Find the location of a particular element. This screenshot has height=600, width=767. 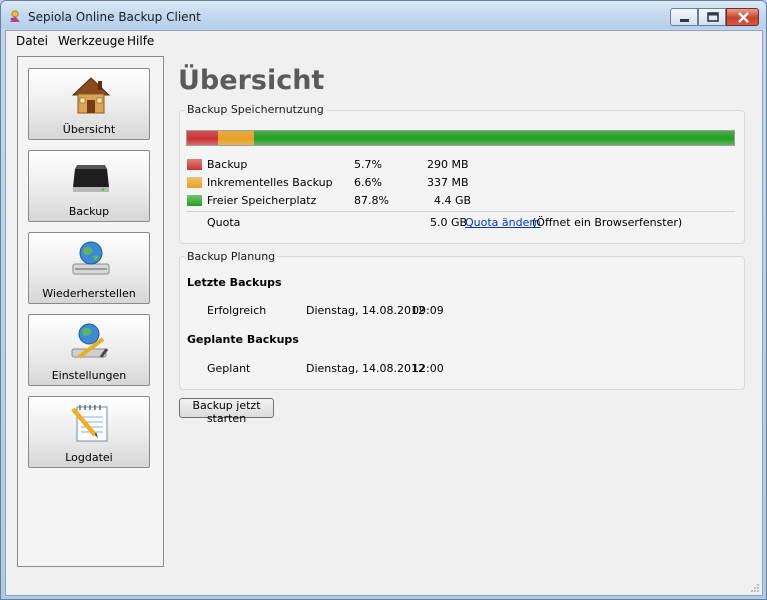

usage-group-label: Backup Speichernutzung is located at coordinates (255, 109).